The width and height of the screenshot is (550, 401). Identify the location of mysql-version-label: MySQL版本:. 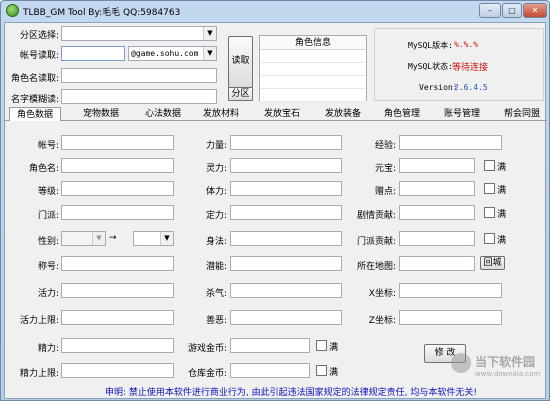
(430, 45).